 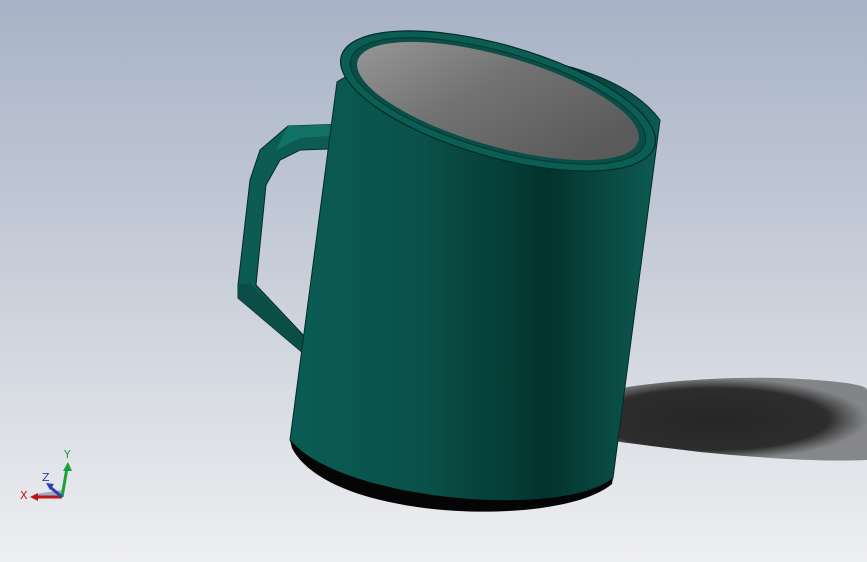 What do you see at coordinates (46, 477) in the screenshot?
I see `z-axis-label: Z` at bounding box center [46, 477].